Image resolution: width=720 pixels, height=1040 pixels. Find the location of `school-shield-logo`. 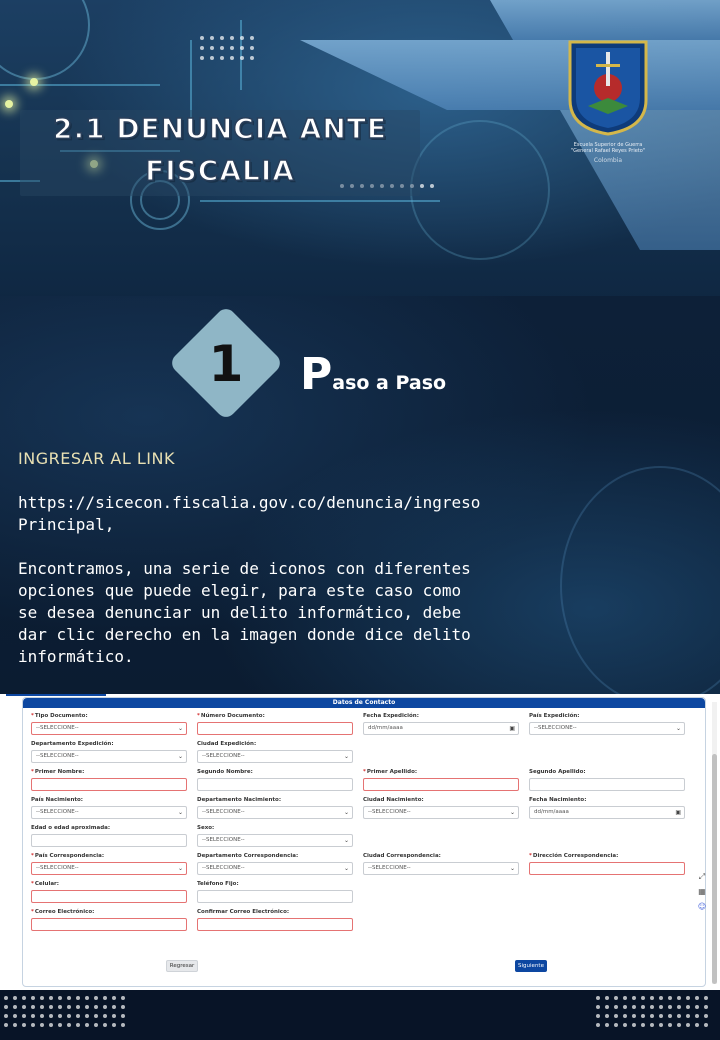

school-shield-logo is located at coordinates (608, 88).